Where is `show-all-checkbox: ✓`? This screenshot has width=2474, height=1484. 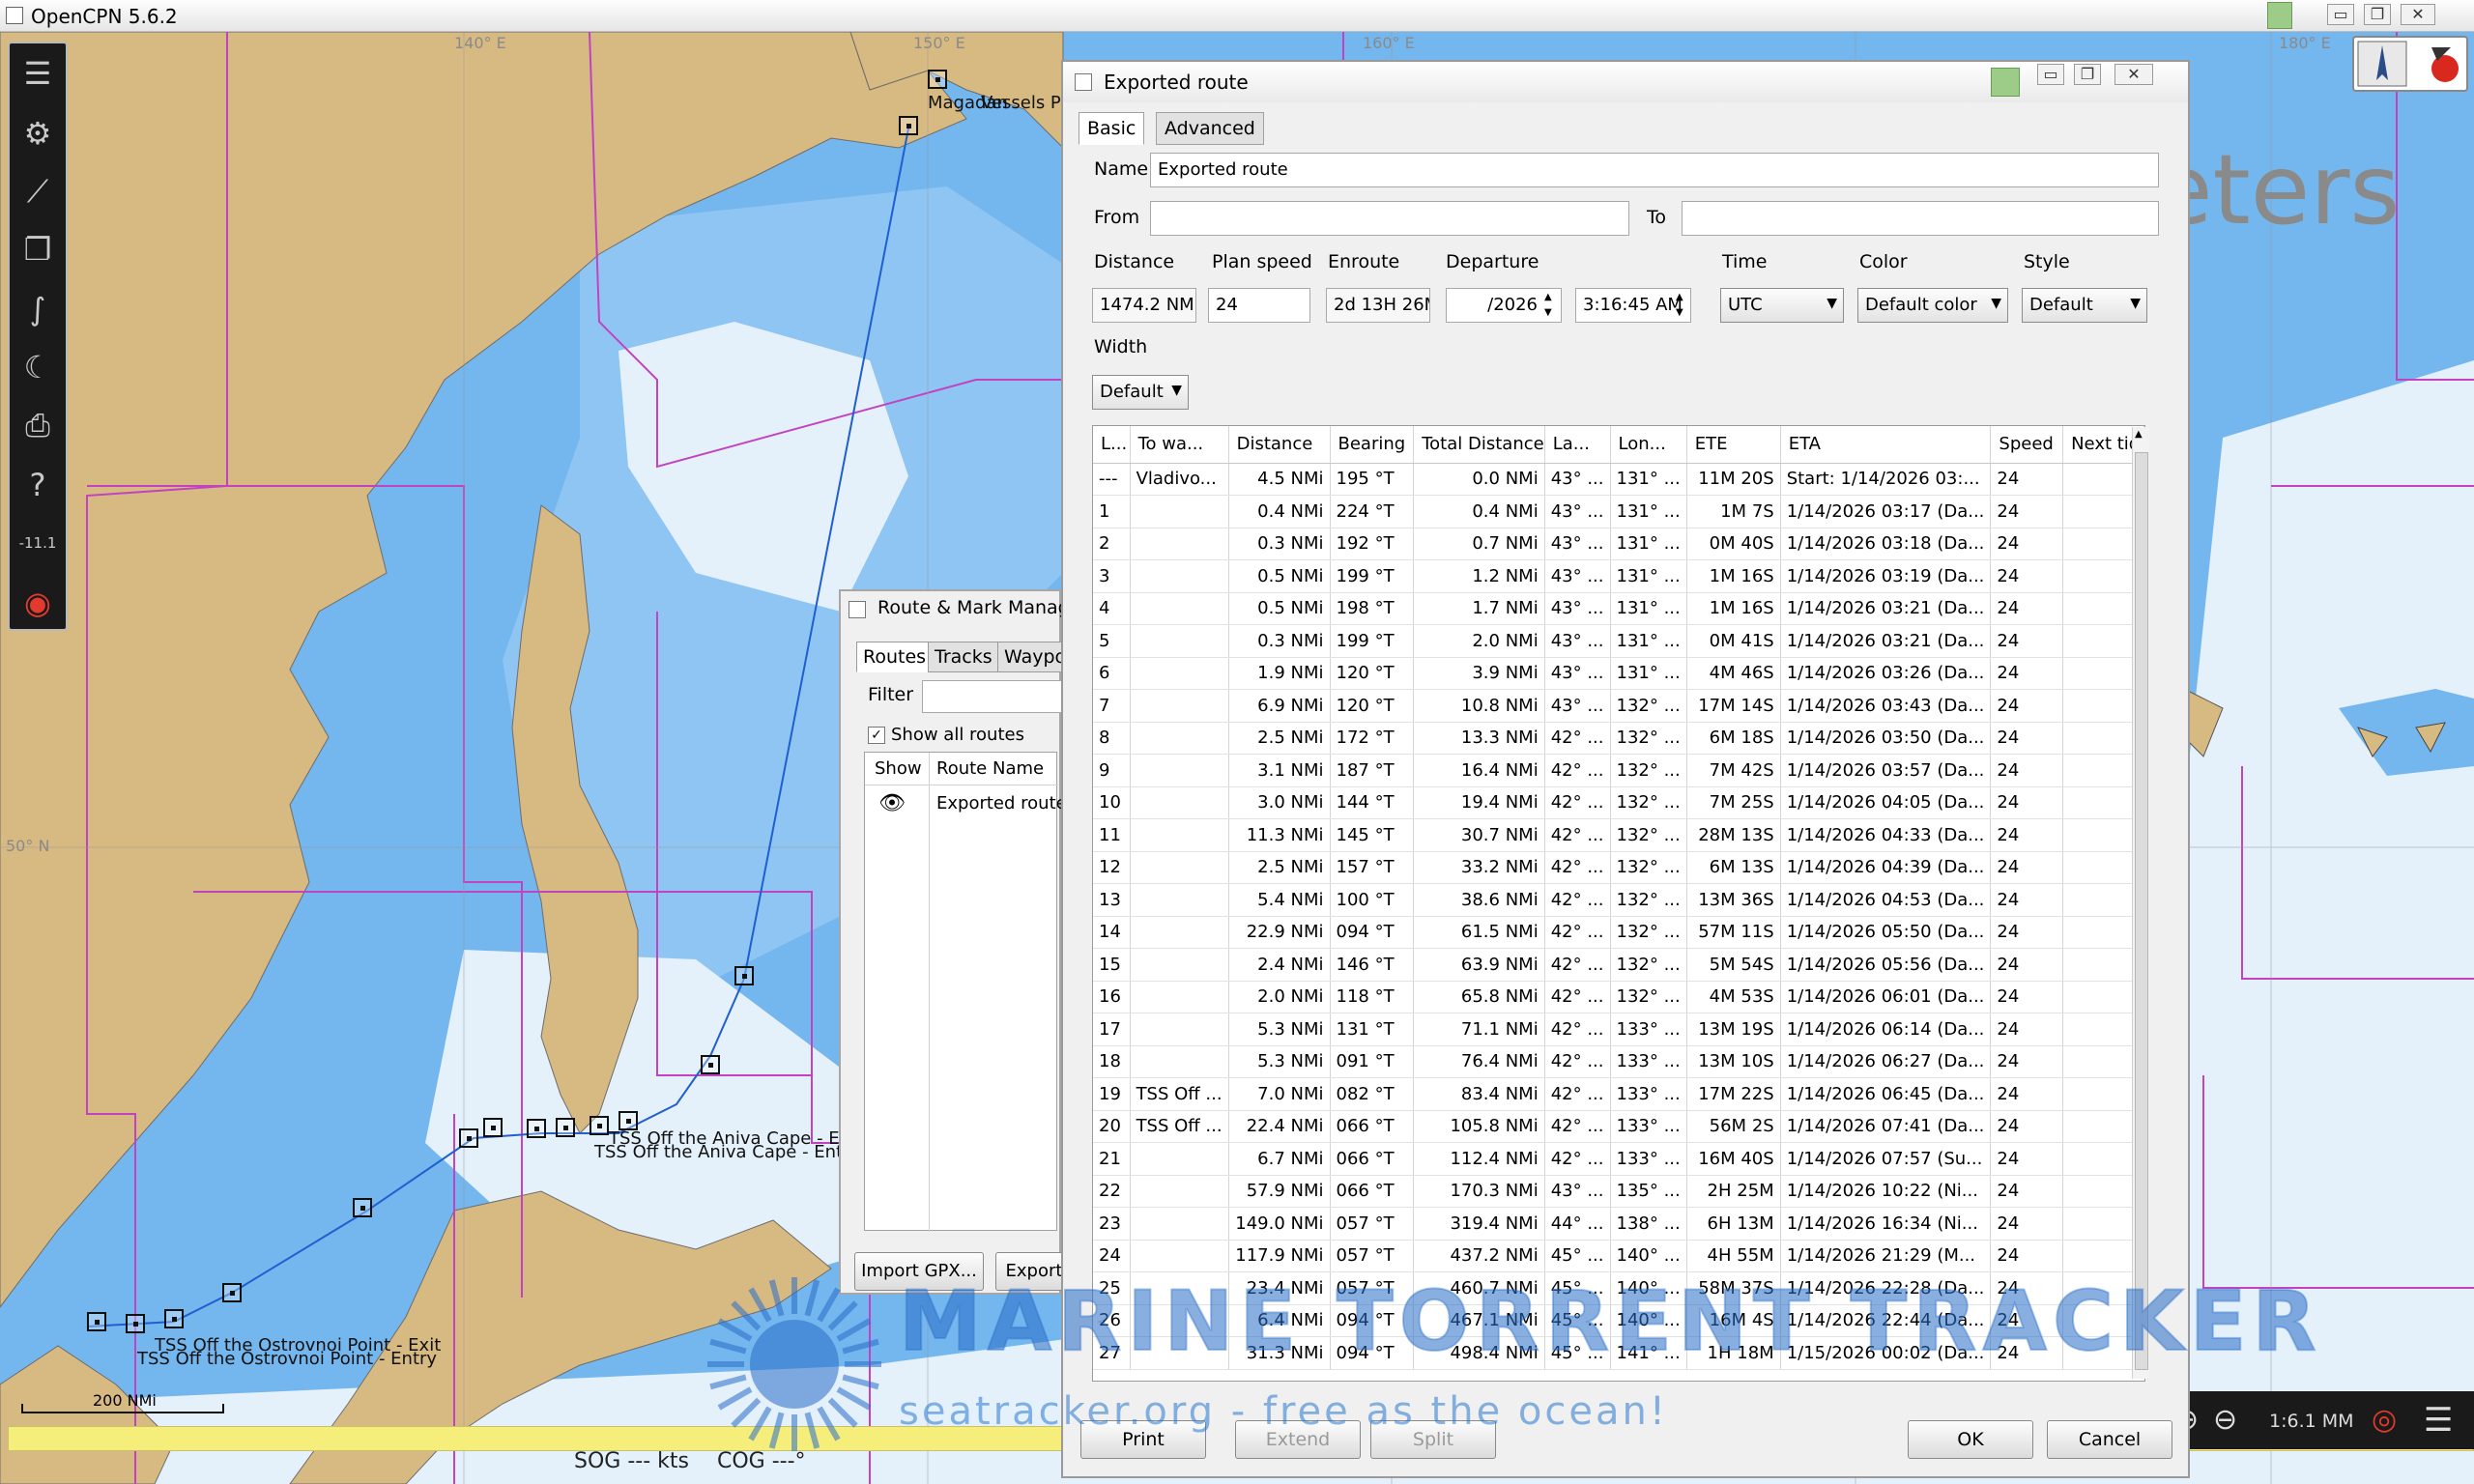
show-all-checkbox: ✓ is located at coordinates (877, 736).